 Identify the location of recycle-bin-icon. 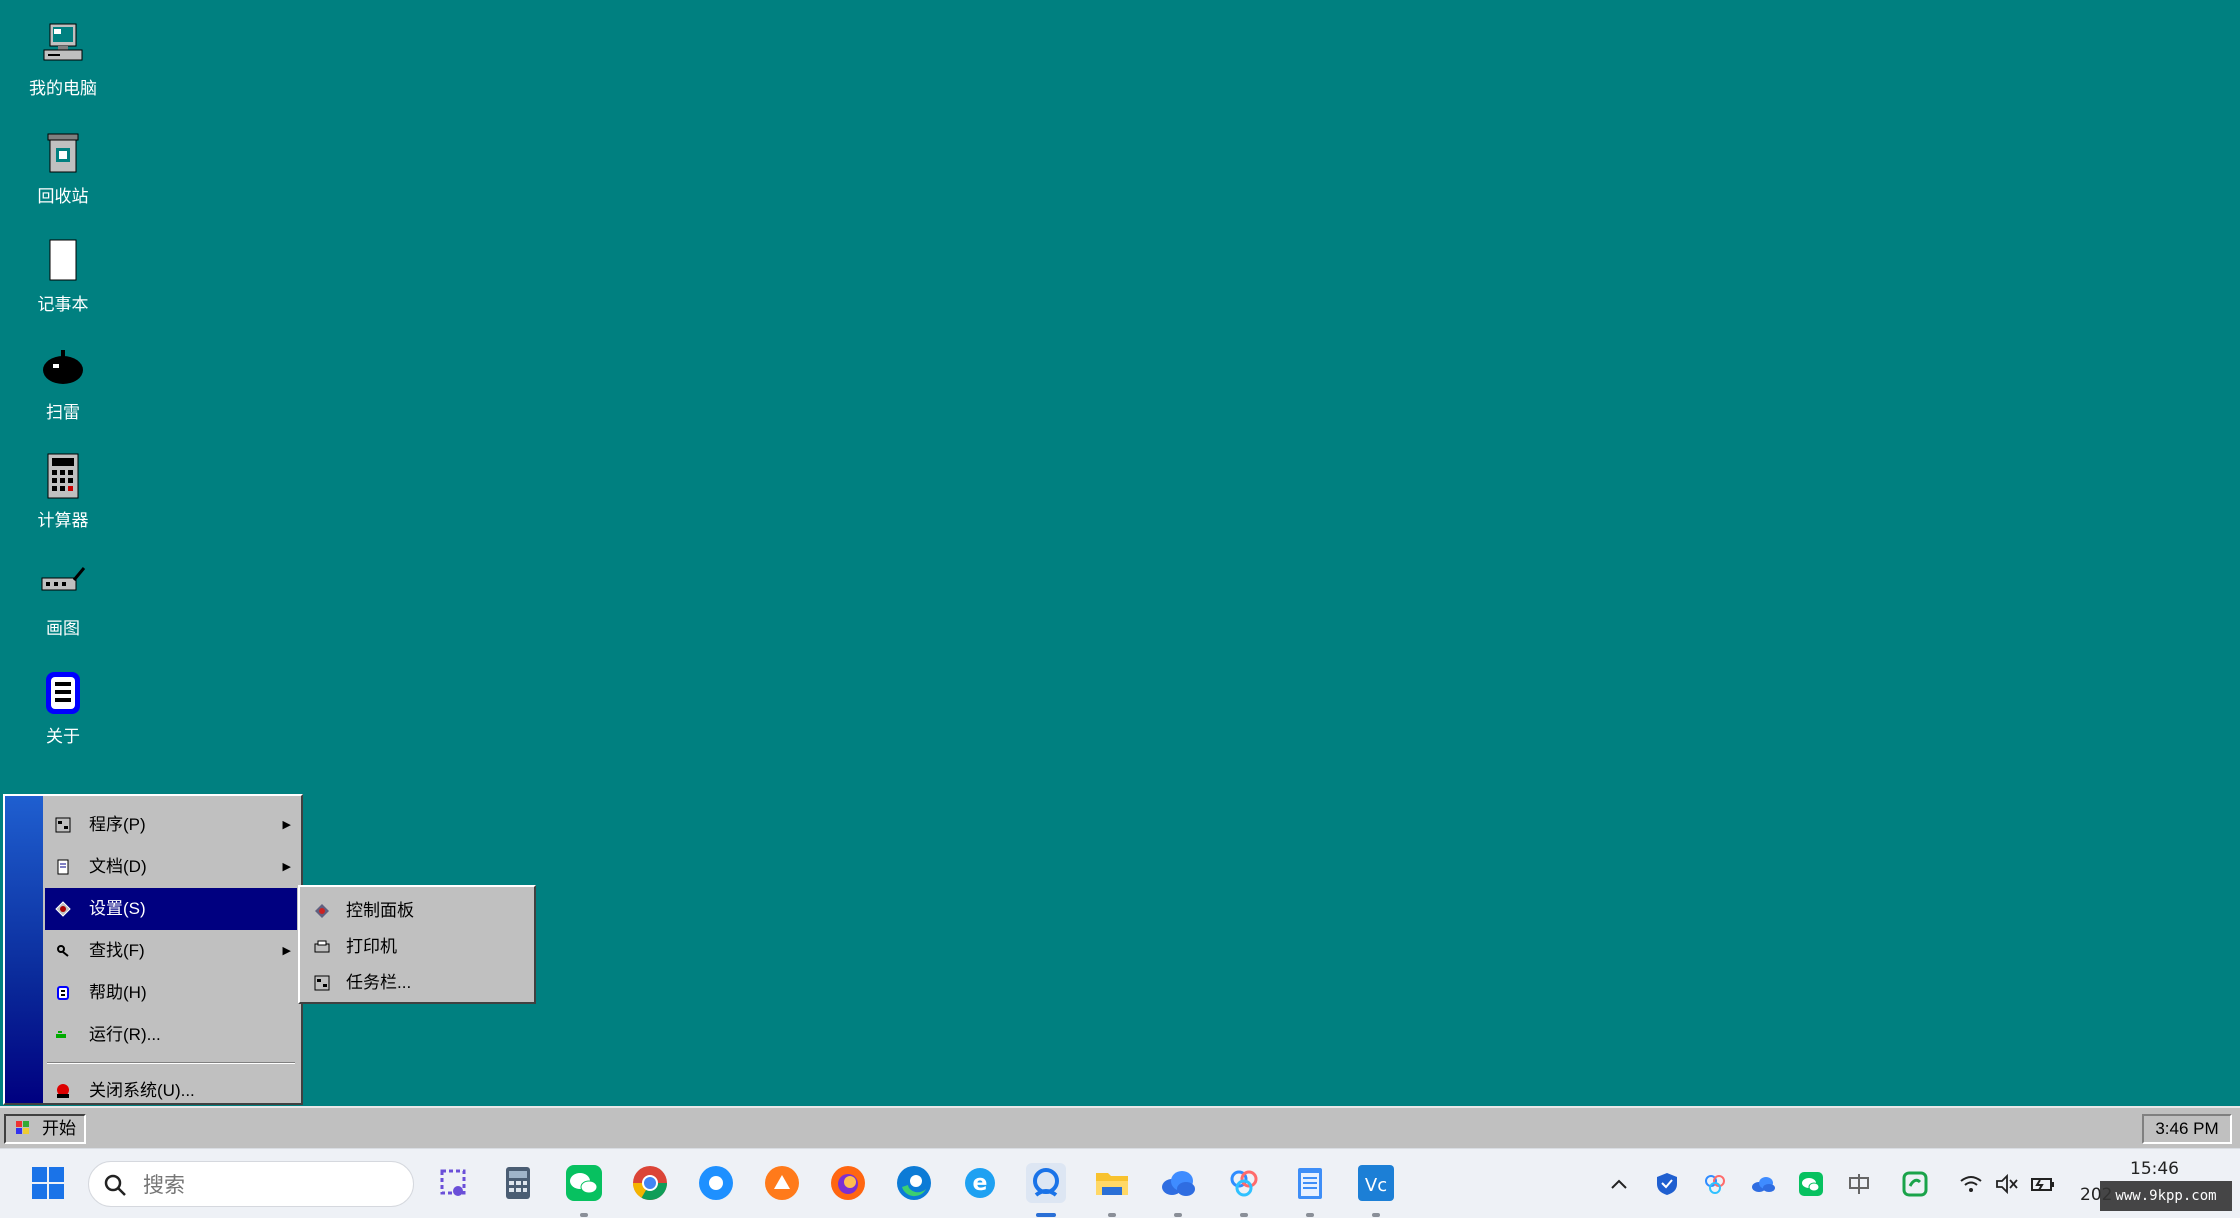
(63, 153).